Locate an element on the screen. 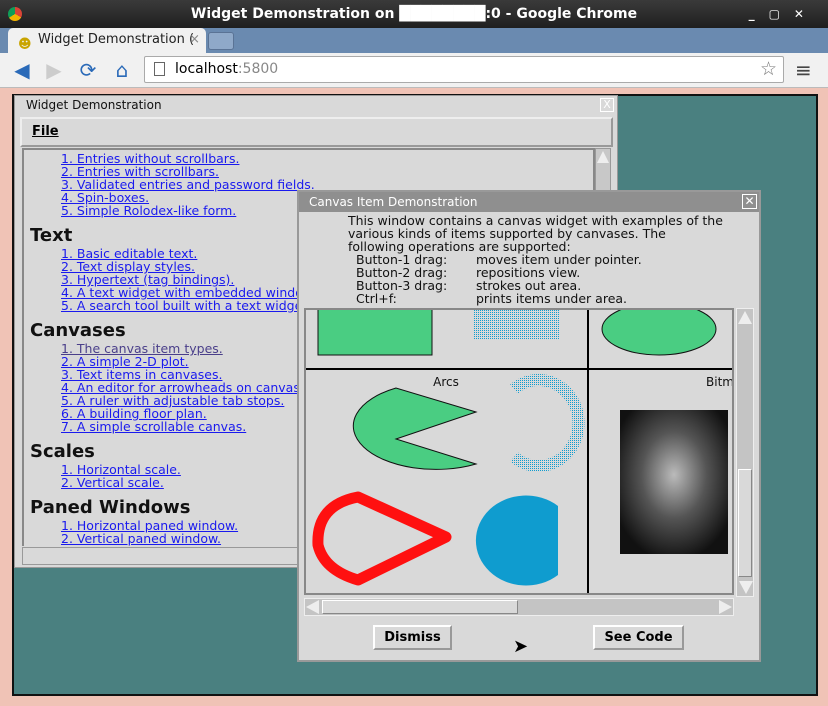 The width and height of the screenshot is (828, 706). bookmark-star-icon: ☆ is located at coordinates (768, 69).